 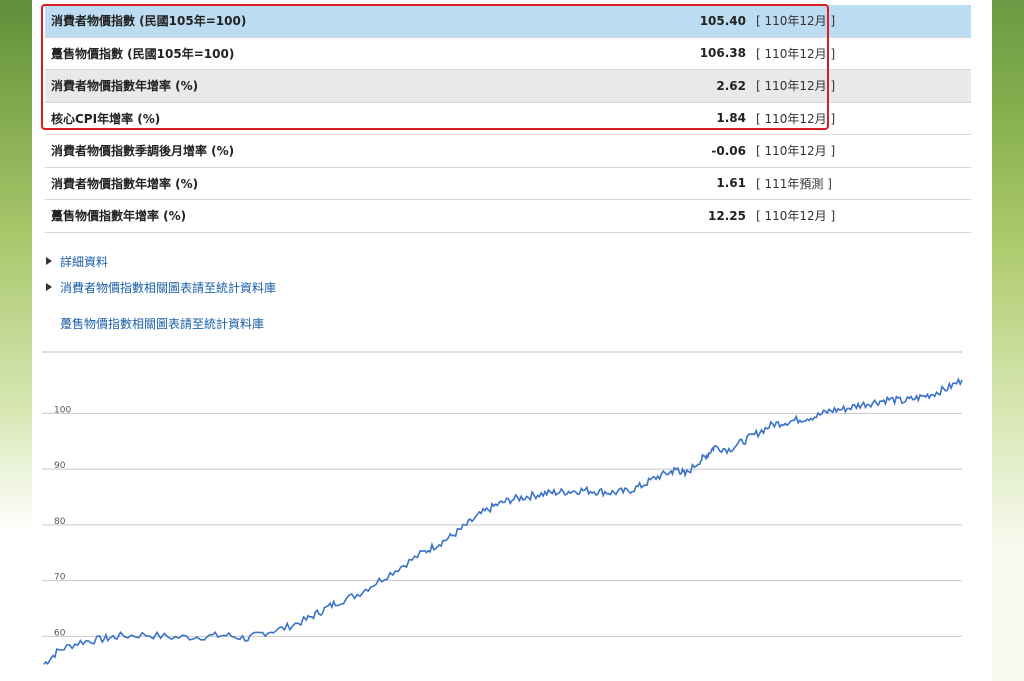 I want to click on table-row: 躉售物價指數年增率 (%) 12.25 [ 110年12月 ], so click(x=508, y=216).